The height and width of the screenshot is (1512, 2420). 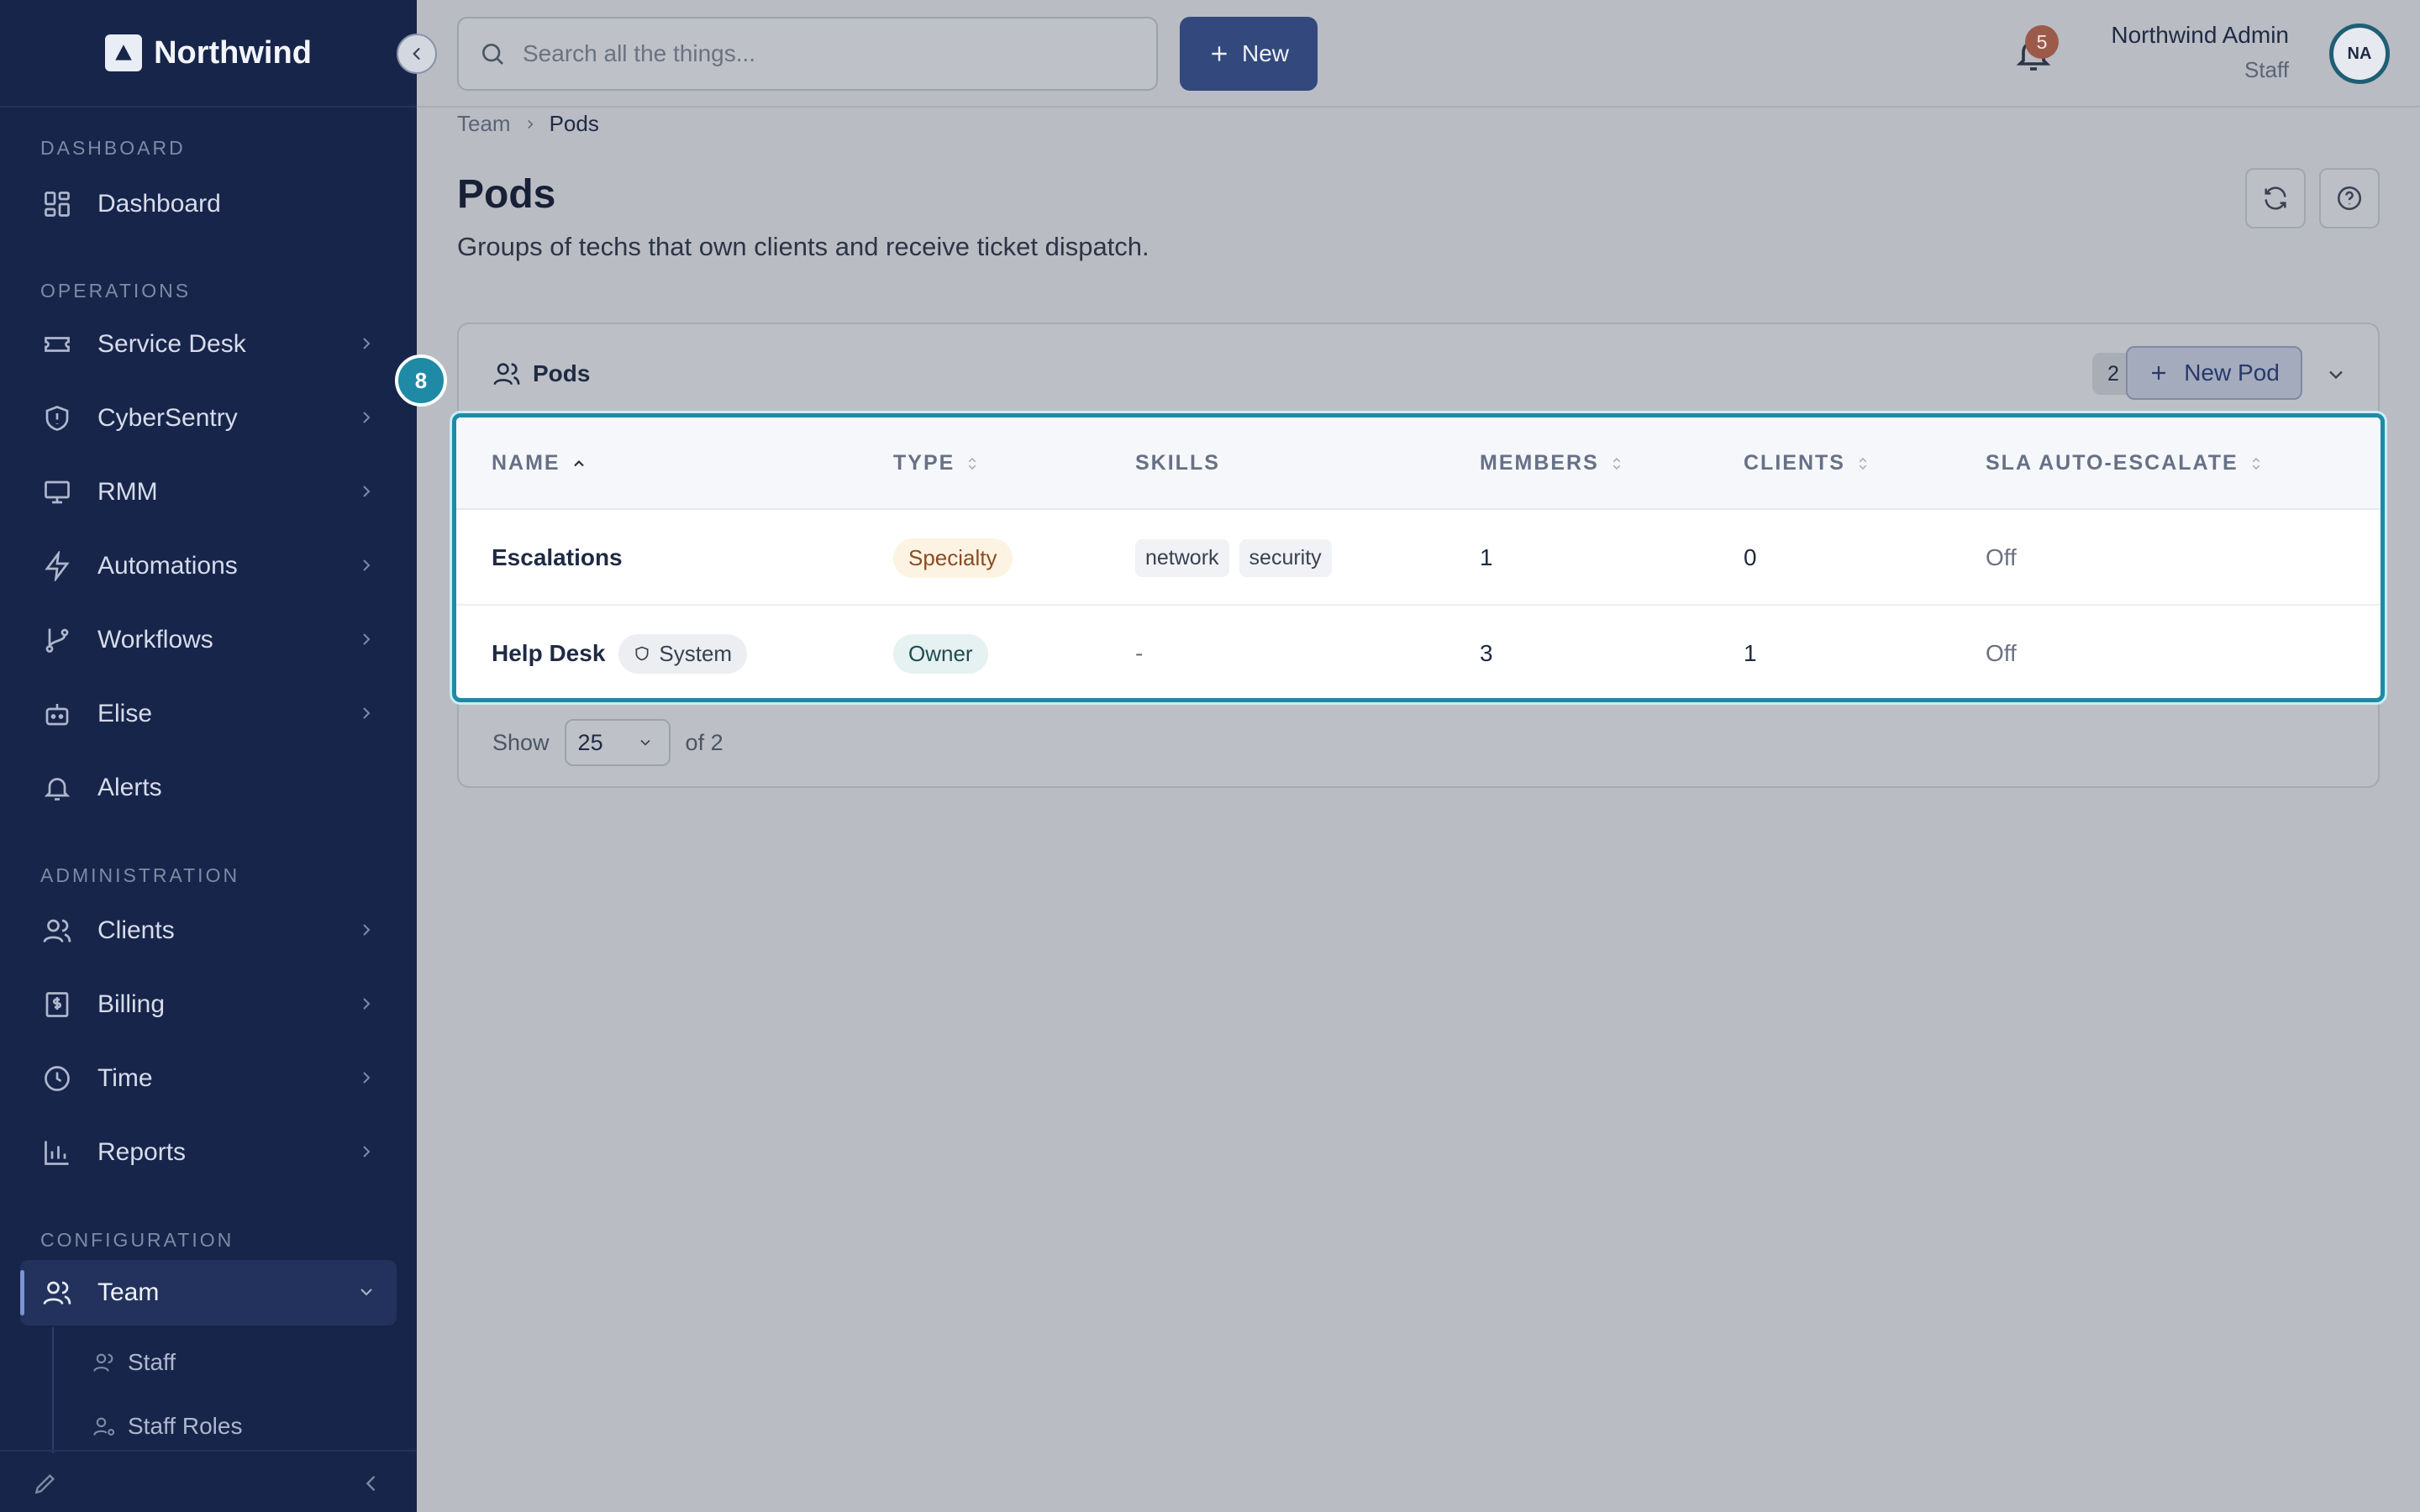 What do you see at coordinates (208, 1481) in the screenshot?
I see `sidebar-footer` at bounding box center [208, 1481].